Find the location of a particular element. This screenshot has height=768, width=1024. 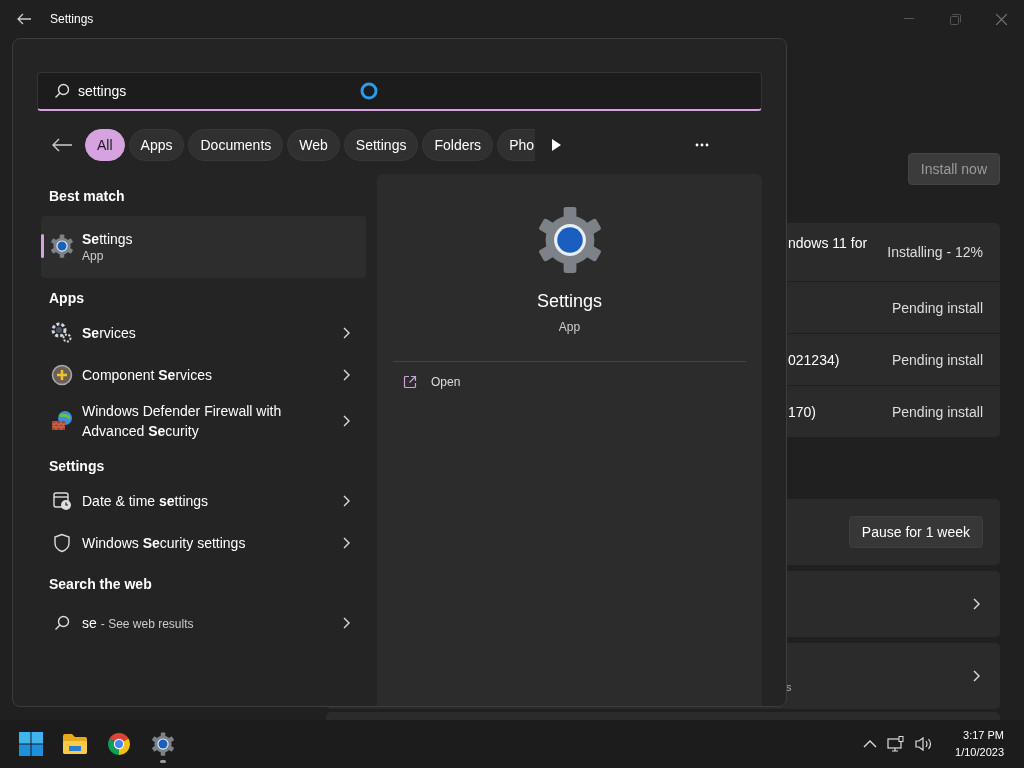

filter-tab: Documents is located at coordinates (236, 145).